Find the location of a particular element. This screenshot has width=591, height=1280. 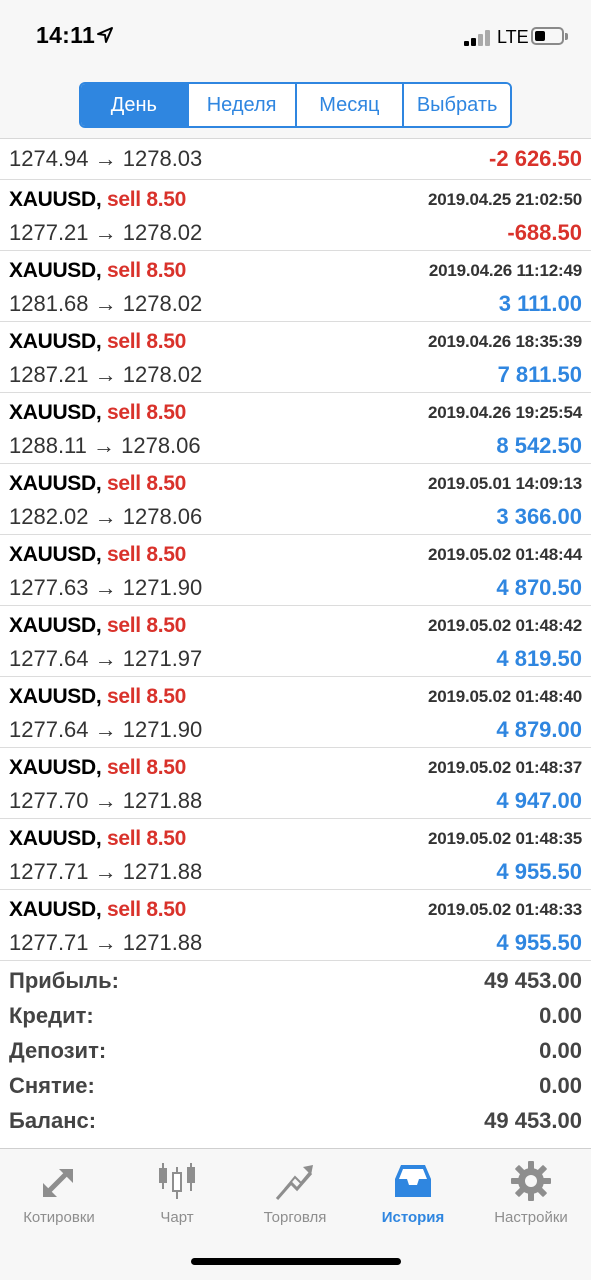

trade-profit: 7 811.50 is located at coordinates (539, 374).